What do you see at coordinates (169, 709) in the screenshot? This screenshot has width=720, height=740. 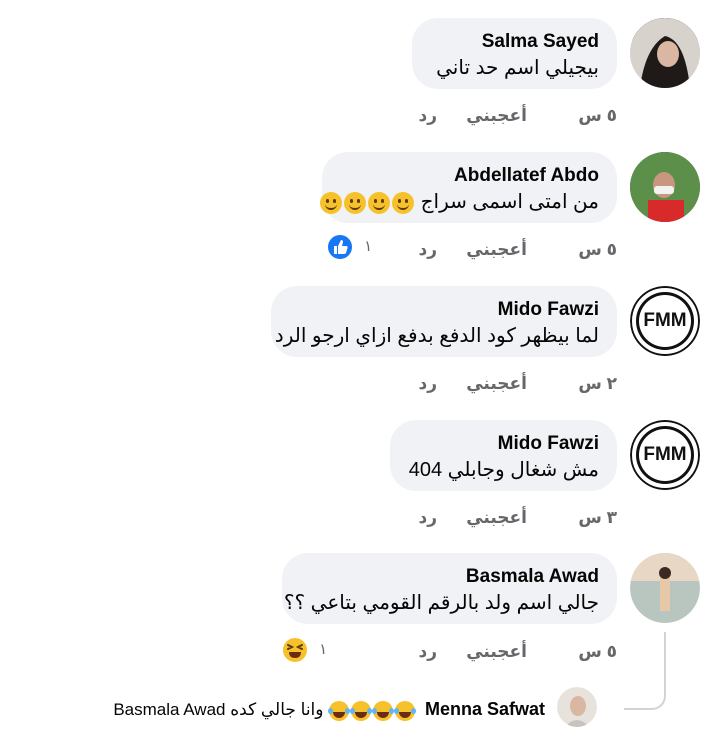 I see `reply-mention: Basmala Awad` at bounding box center [169, 709].